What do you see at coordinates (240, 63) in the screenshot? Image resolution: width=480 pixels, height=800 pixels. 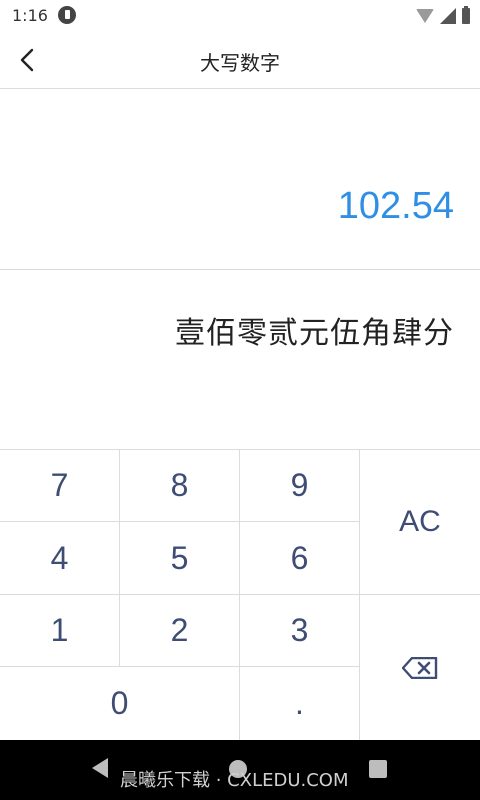 I see `page-title: 大写数字` at bounding box center [240, 63].